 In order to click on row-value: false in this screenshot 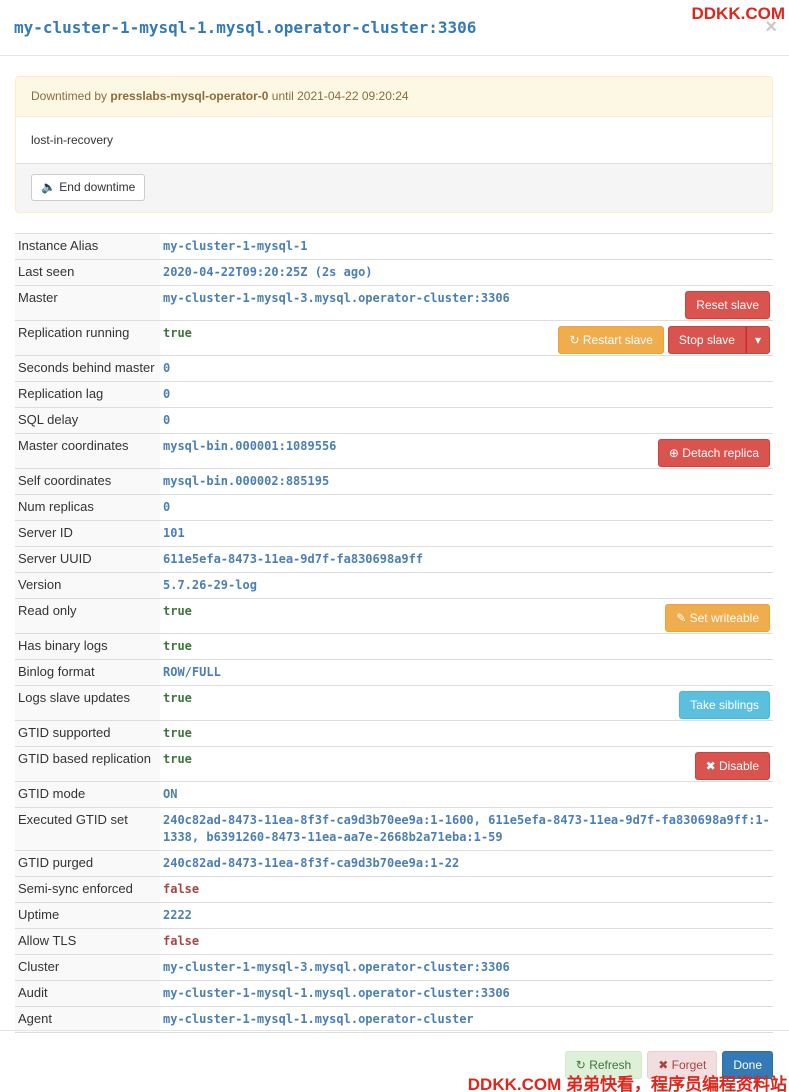, I will do `click(181, 941)`.